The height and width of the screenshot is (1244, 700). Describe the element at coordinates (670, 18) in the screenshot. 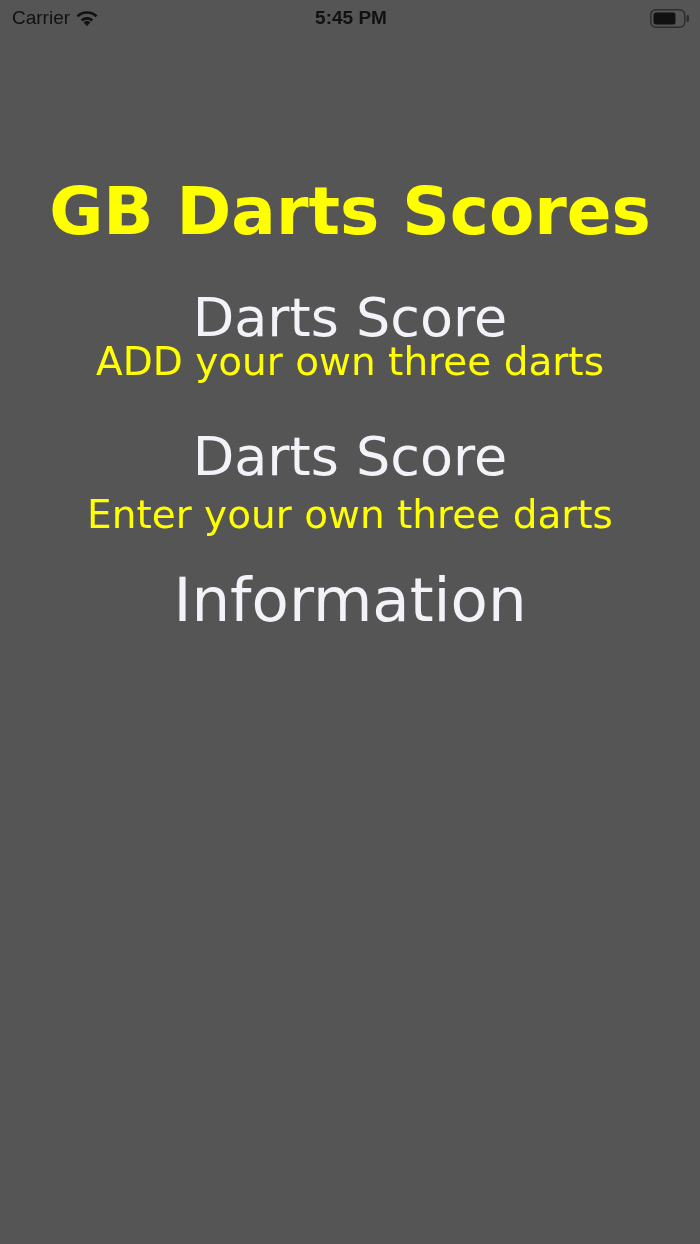

I see `battery-icon` at that location.